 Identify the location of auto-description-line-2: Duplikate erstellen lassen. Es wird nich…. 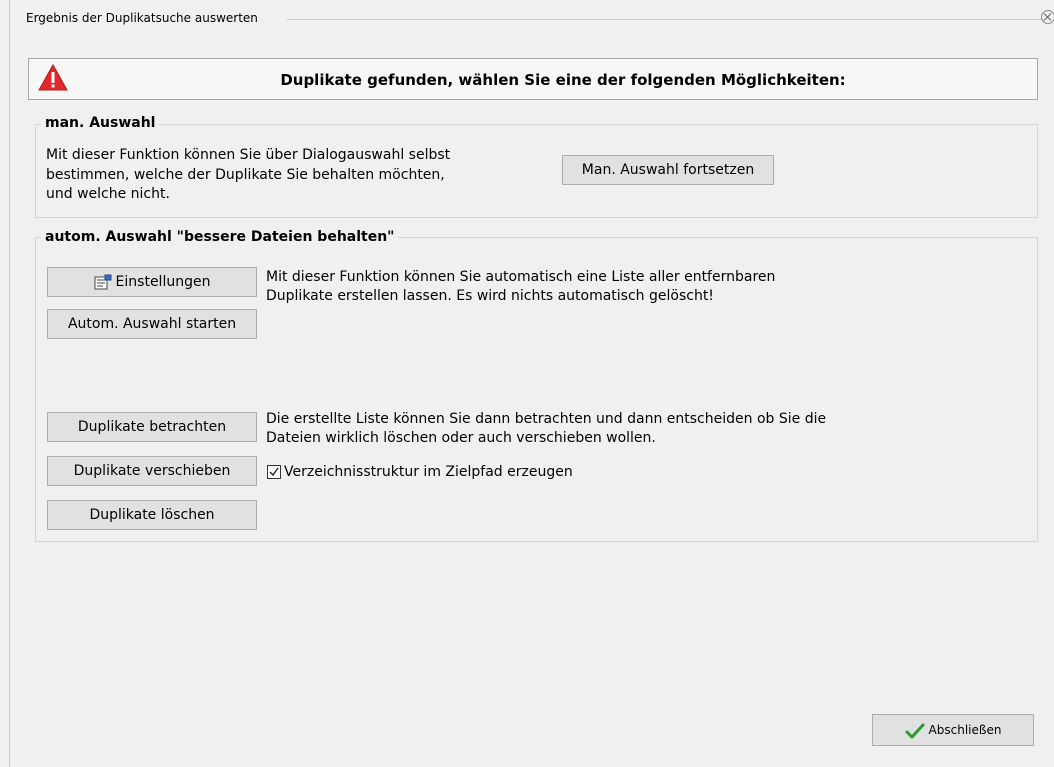
(490, 296).